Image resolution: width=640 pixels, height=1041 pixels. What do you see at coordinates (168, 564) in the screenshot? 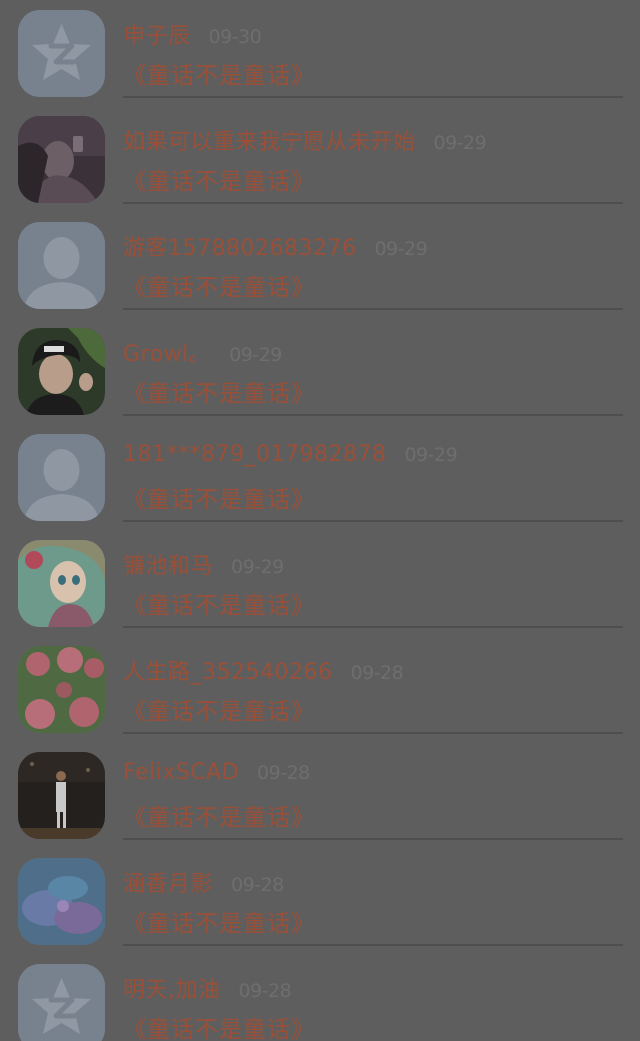
I see `user-name: 镰池和马` at bounding box center [168, 564].